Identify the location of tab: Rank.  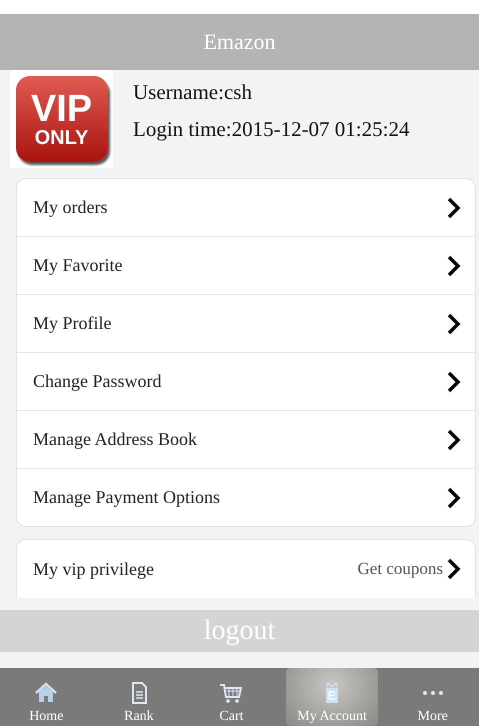
(139, 697).